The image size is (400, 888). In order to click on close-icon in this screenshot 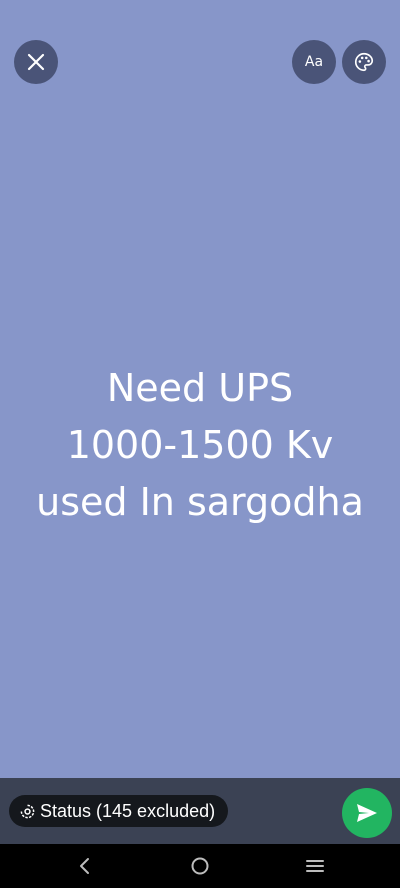, I will do `click(36, 62)`.